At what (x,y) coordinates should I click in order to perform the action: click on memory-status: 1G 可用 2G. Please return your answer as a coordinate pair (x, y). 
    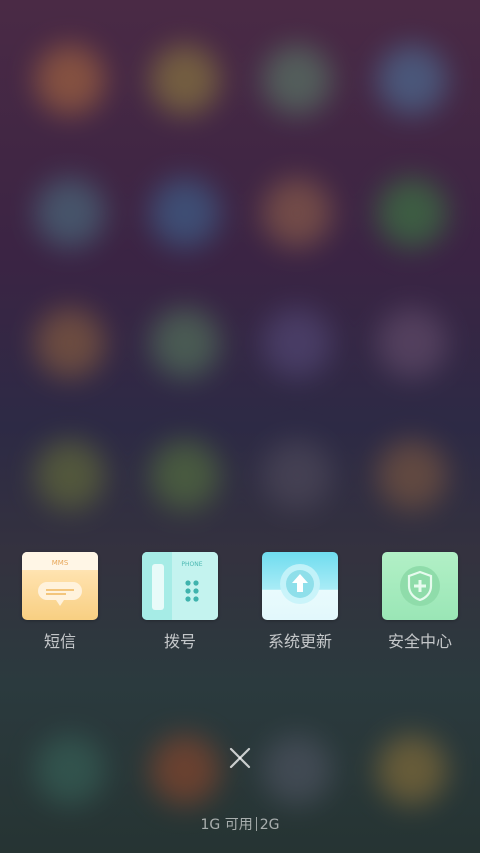
    Looking at the image, I should click on (240, 825).